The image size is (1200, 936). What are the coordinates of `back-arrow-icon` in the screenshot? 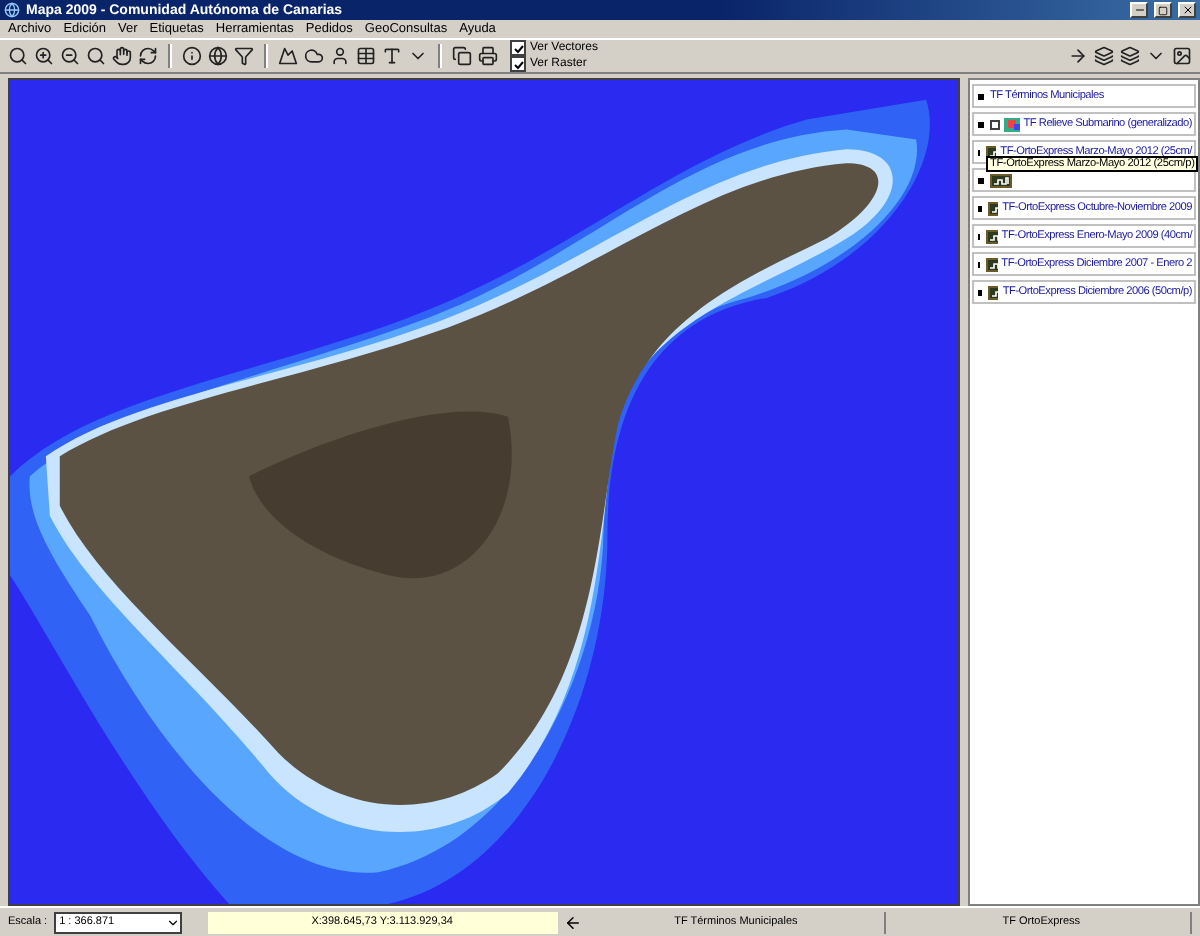 It's located at (572, 922).